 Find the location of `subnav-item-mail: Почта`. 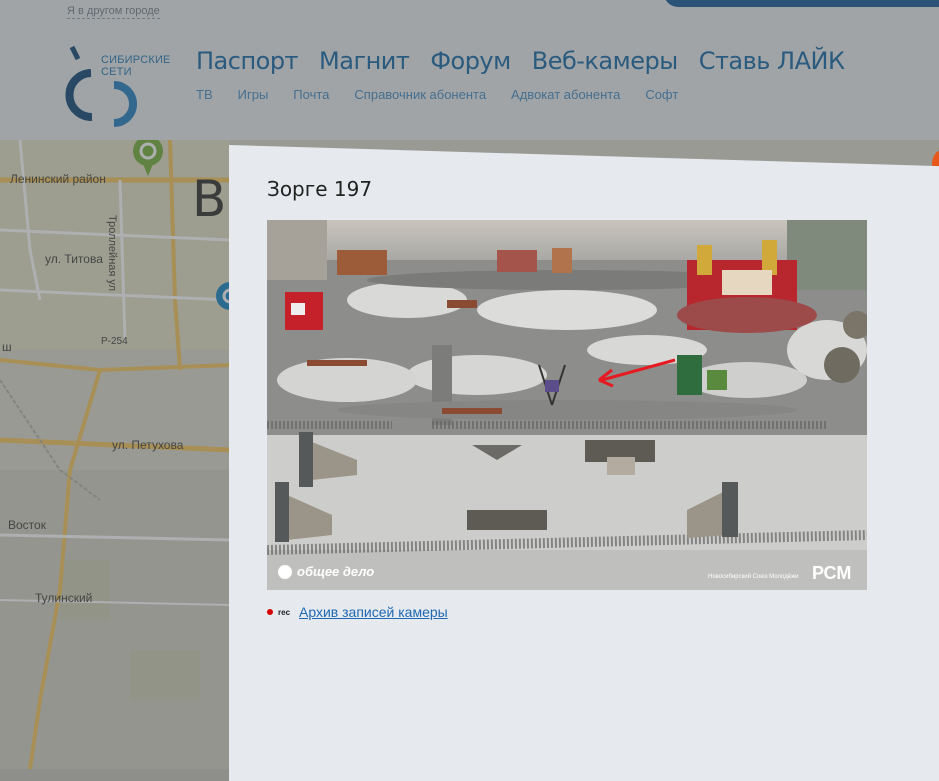

subnav-item-mail: Почта is located at coordinates (311, 94).